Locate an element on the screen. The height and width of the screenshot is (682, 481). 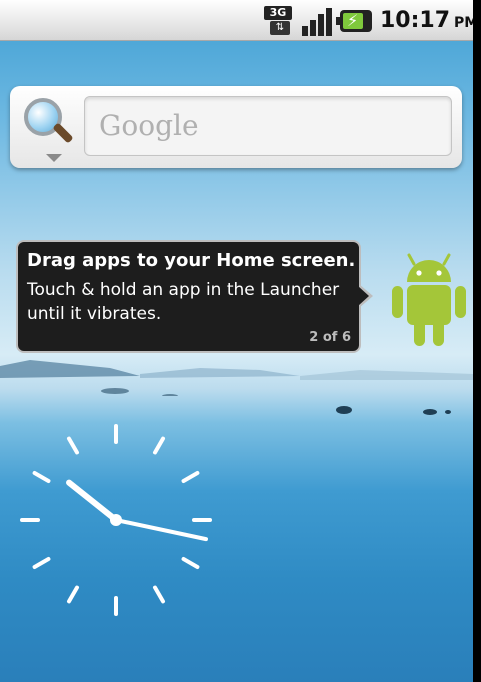
3g-icon: 3G ⇅ is located at coordinates (279, 21).